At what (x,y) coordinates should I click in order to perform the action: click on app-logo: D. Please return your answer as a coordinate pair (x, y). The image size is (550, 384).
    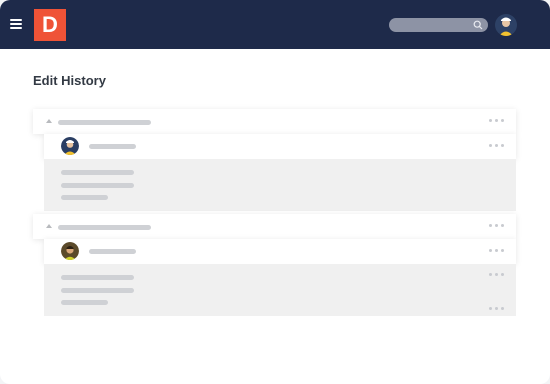
    Looking at the image, I should click on (50, 25).